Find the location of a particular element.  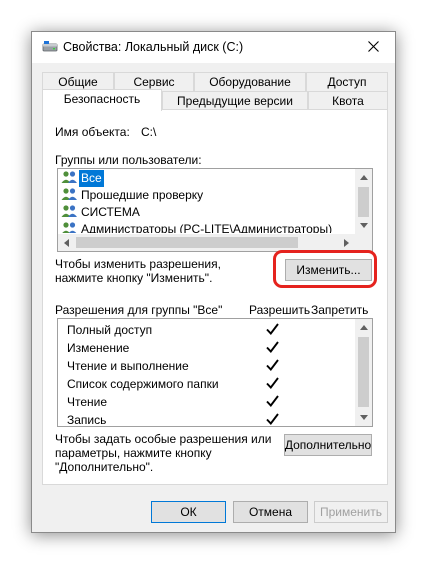

table-row: Чтение is located at coordinates (213, 403).